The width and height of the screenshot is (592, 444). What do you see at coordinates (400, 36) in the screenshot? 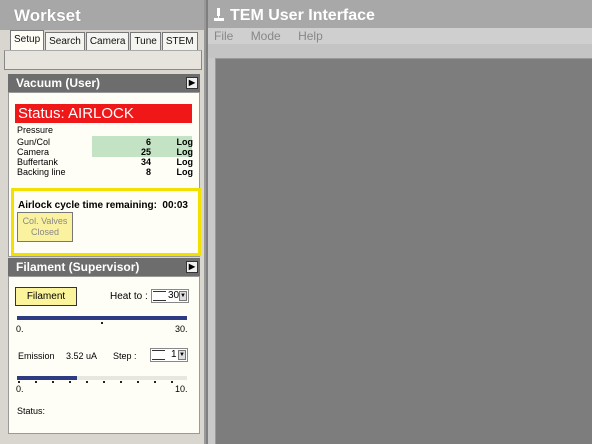
I see `menu-bar: File Mode Help` at bounding box center [400, 36].